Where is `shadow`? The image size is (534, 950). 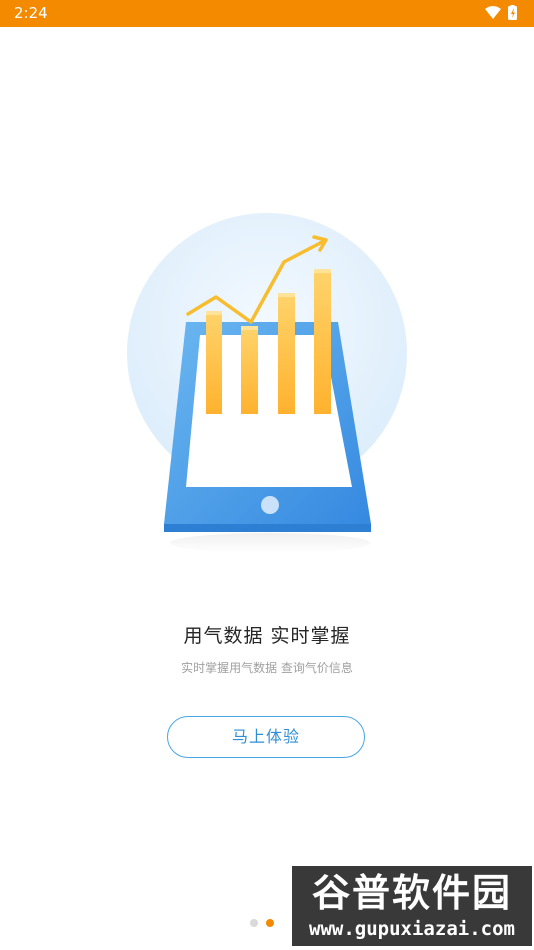 shadow is located at coordinates (270, 543).